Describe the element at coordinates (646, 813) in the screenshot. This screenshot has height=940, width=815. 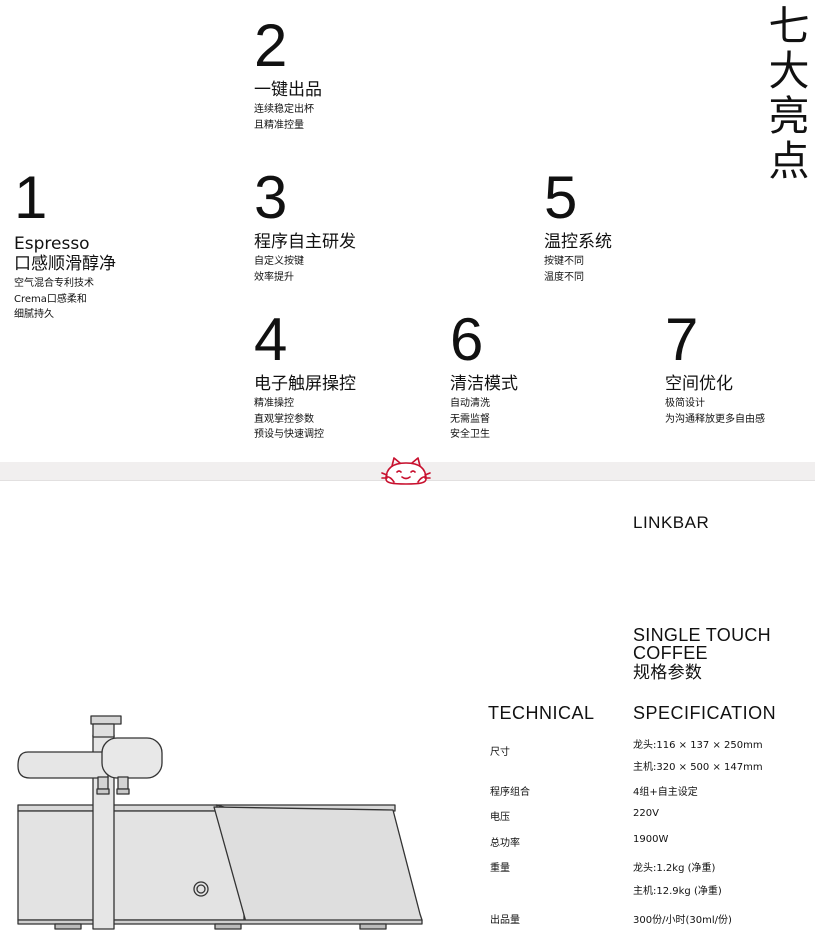
I see `spec-value: 220V` at that location.